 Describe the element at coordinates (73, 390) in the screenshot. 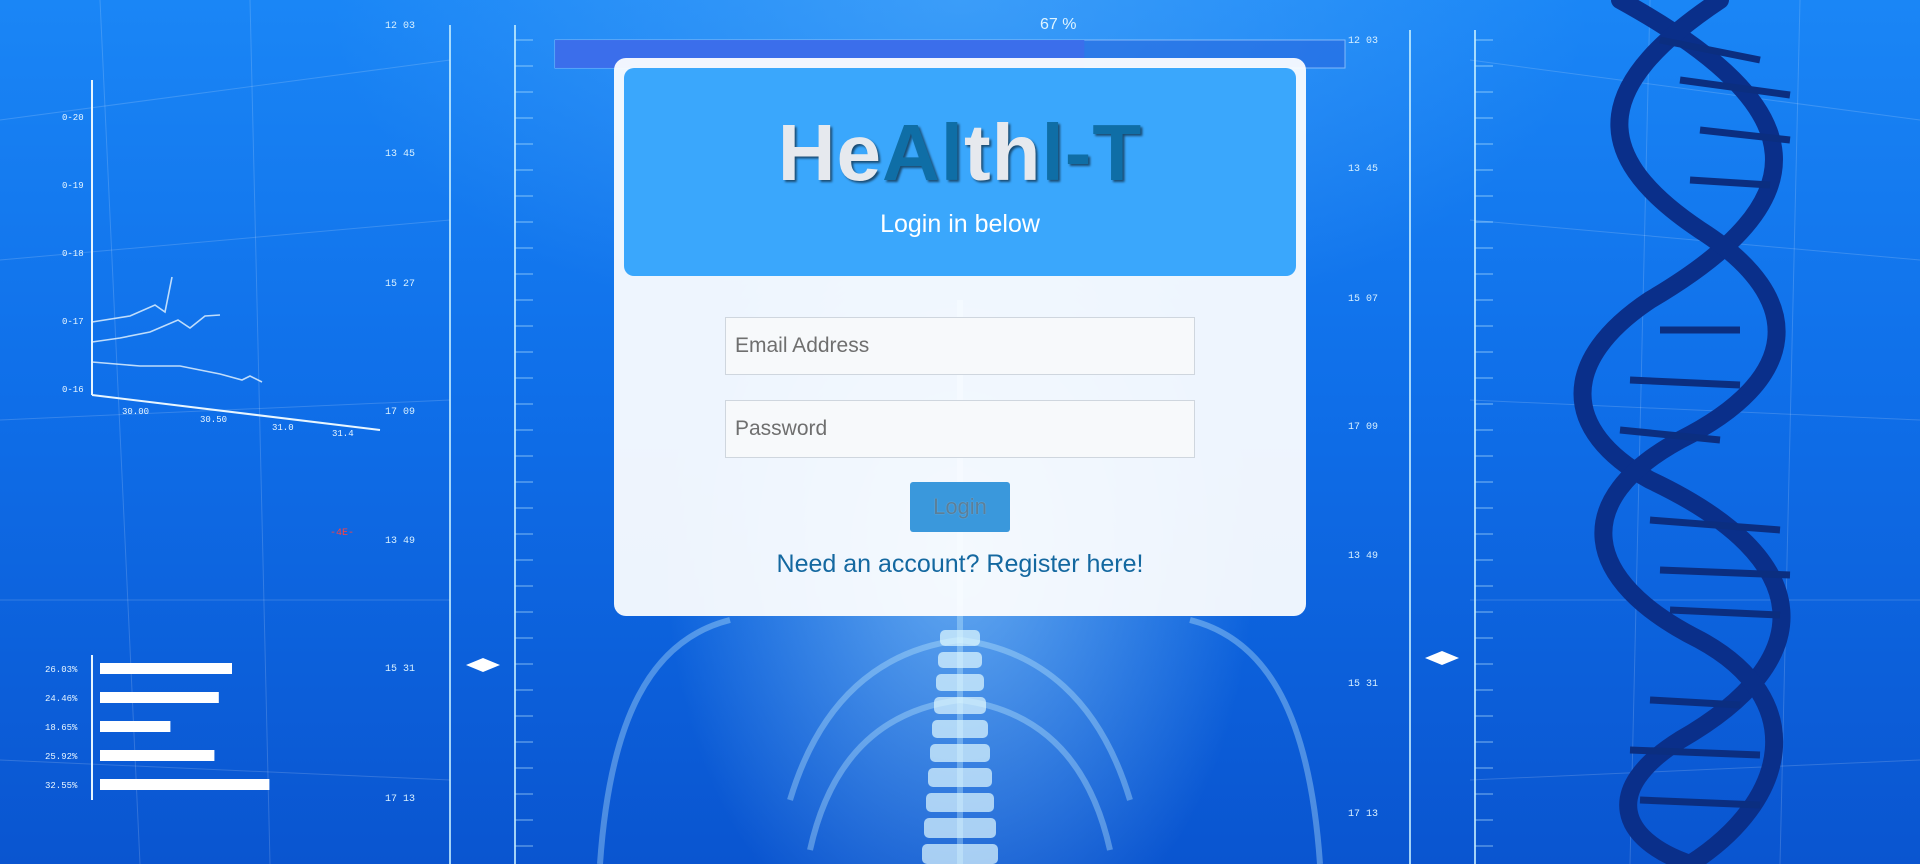

I see `mini-chart-y-label: 0-16` at that location.